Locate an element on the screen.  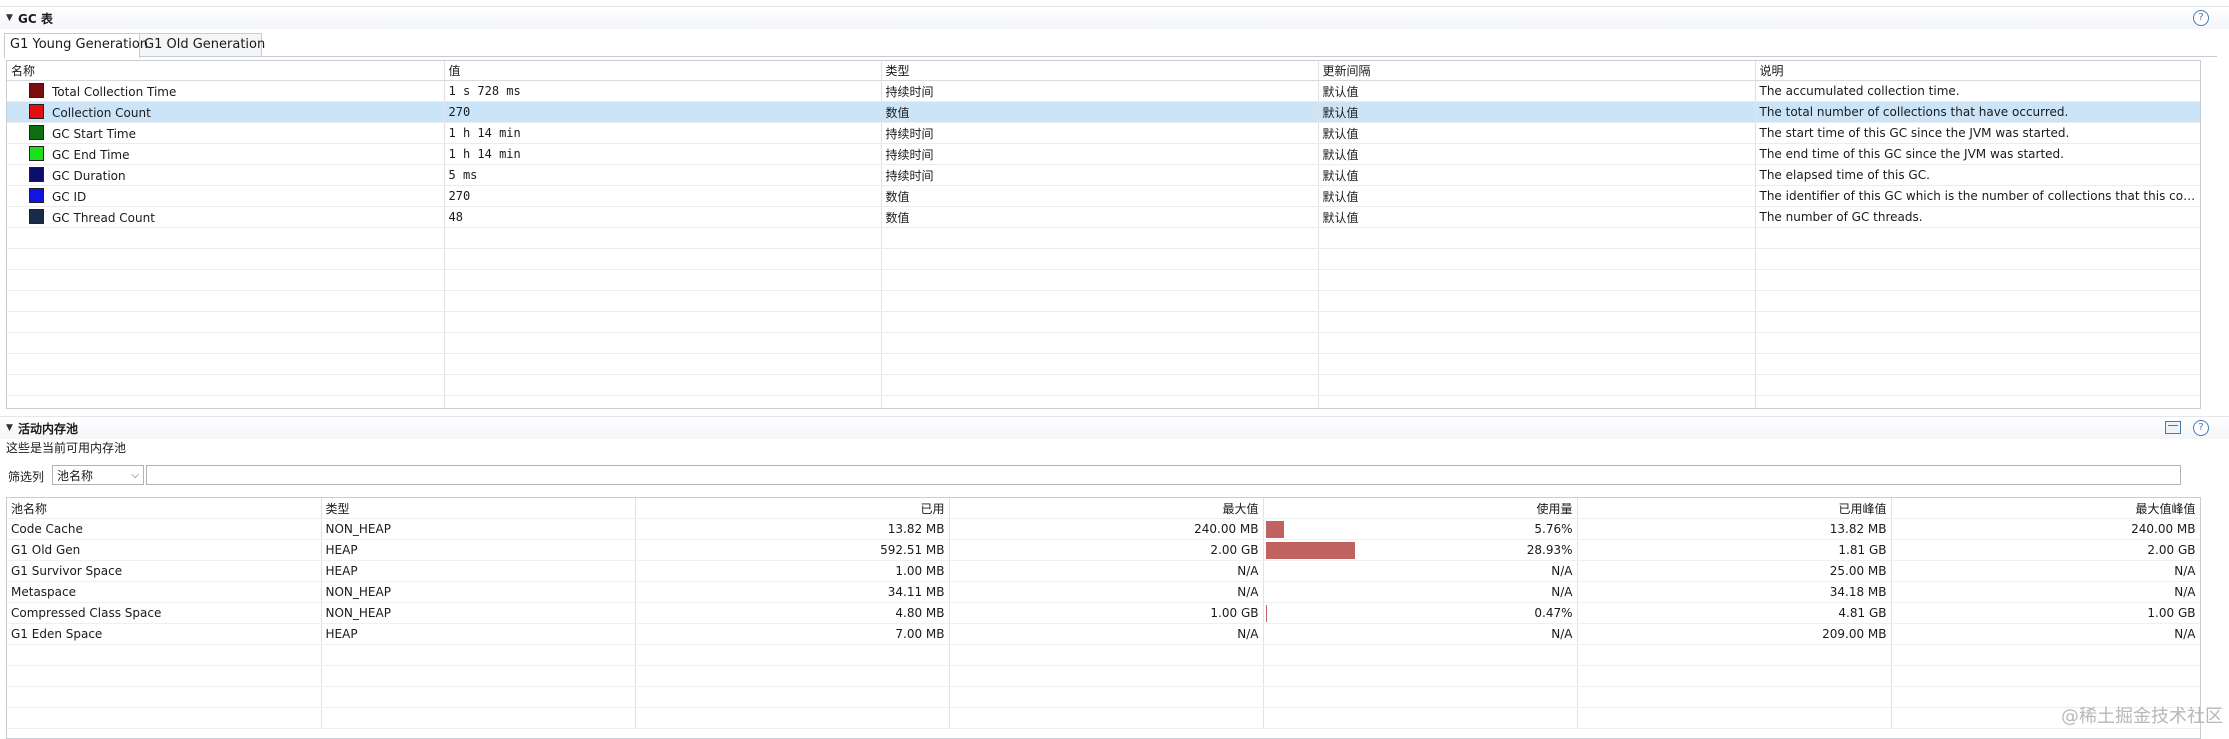
gc-metric-value: 5 ms is located at coordinates (663, 175).